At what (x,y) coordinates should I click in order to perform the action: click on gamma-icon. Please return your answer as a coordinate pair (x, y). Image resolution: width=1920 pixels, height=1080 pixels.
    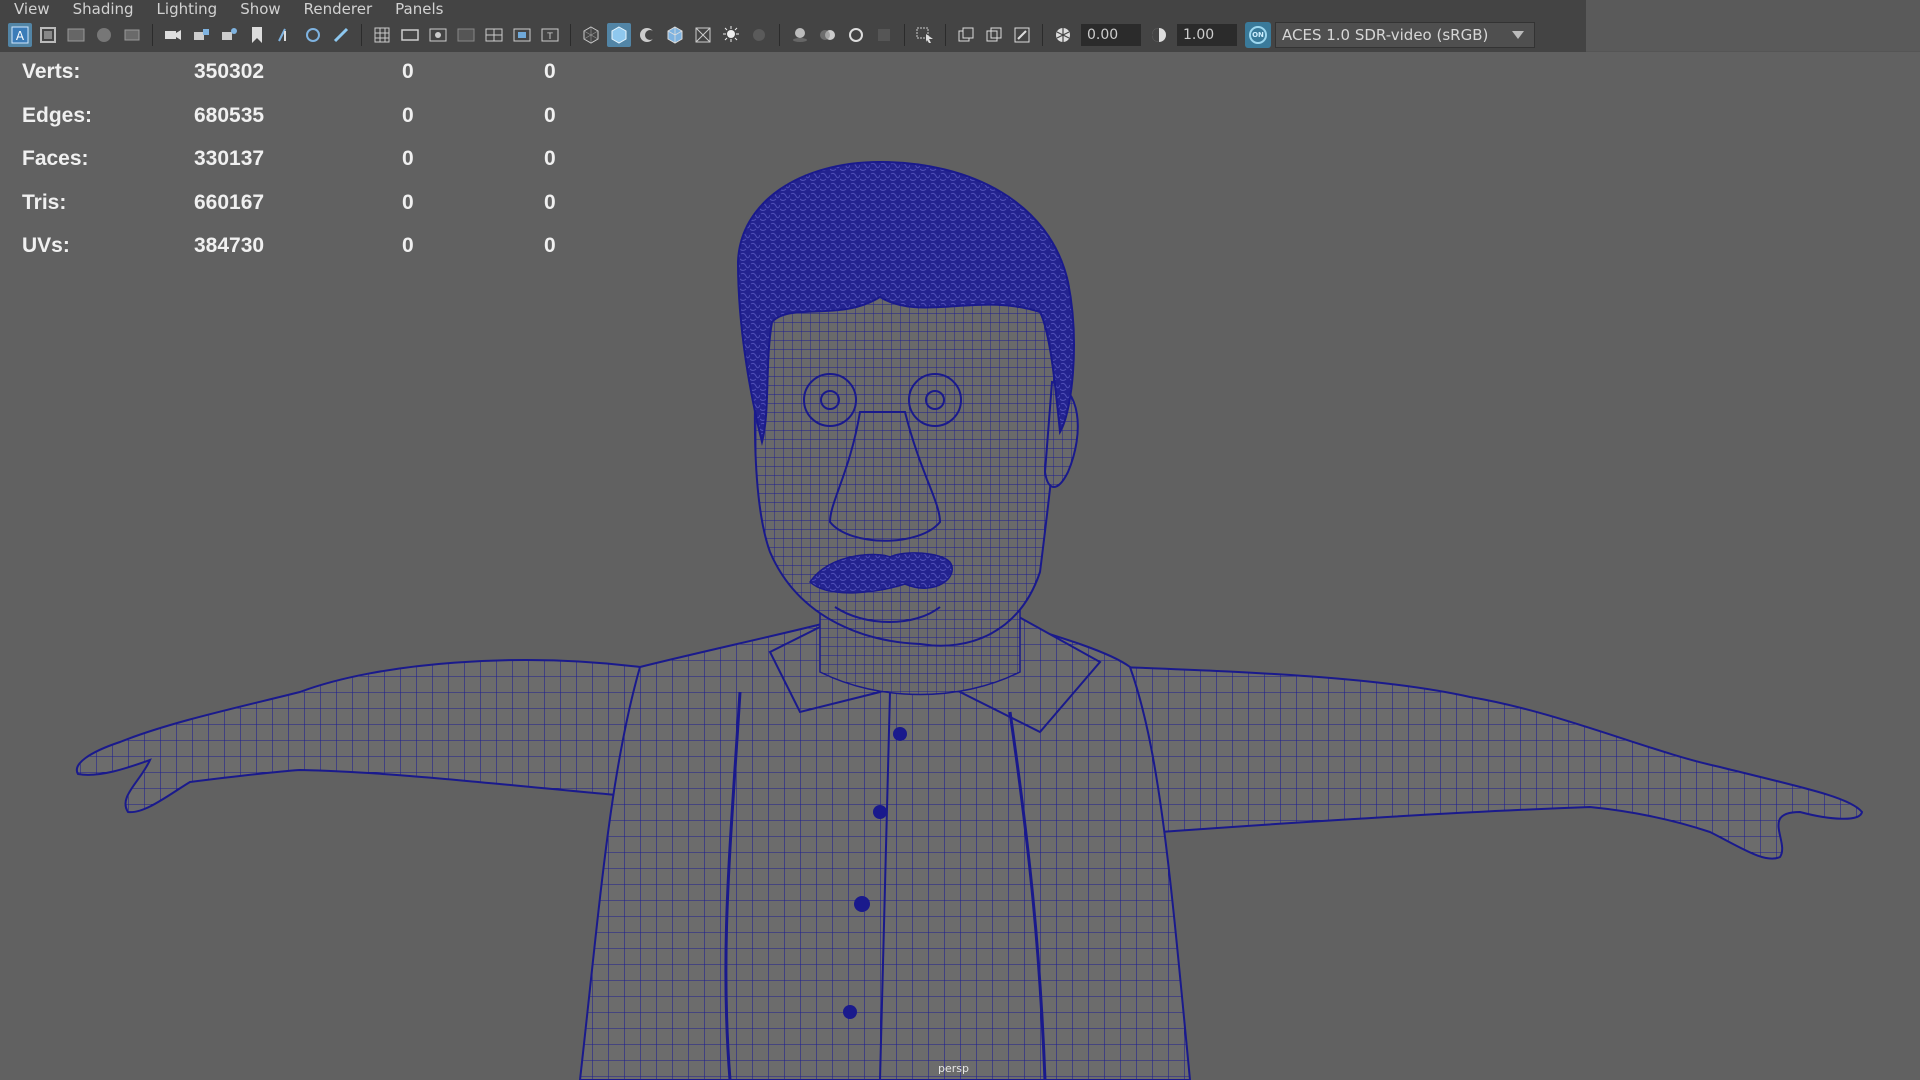
    Looking at the image, I should click on (1159, 35).